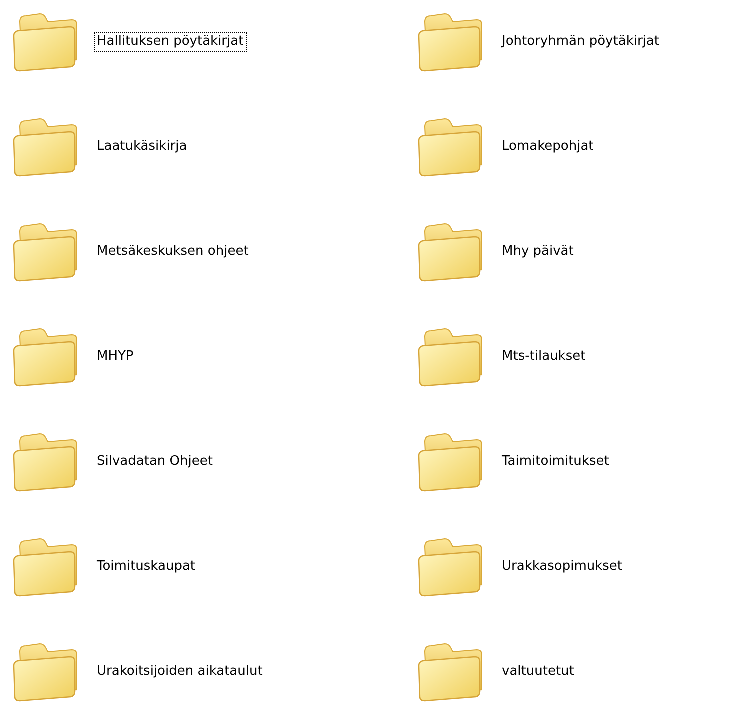  I want to click on folder-label: Mhy päivät, so click(538, 252).